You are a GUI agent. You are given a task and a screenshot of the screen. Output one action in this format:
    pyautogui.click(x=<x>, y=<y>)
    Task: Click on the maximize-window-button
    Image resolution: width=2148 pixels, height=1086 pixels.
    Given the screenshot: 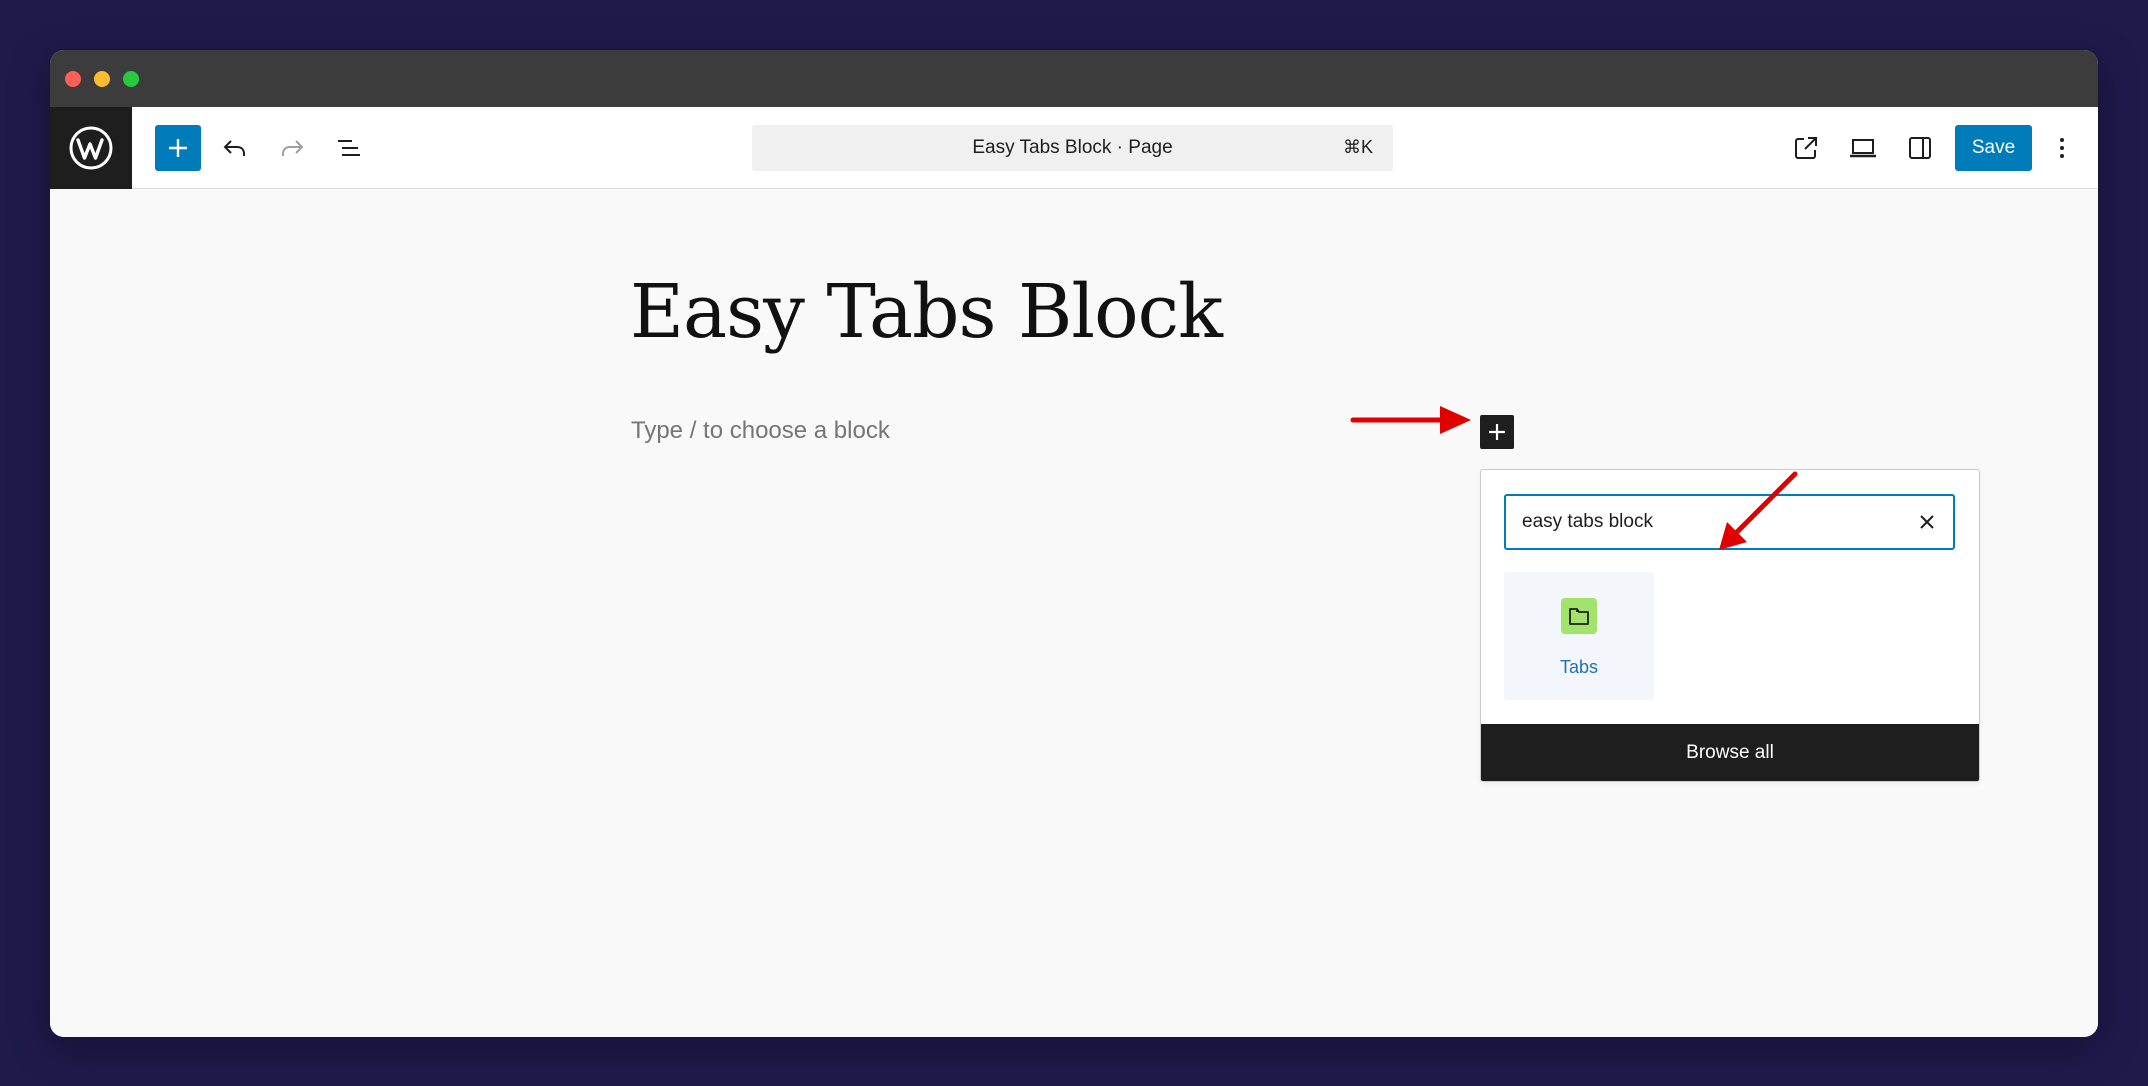 What is the action you would take?
    pyautogui.click(x=131, y=79)
    